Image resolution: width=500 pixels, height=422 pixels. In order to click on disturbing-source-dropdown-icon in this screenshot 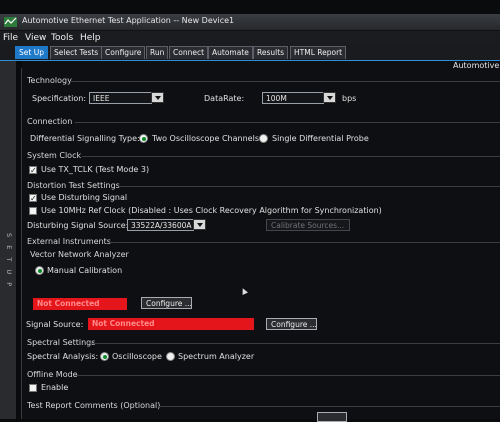, I will do `click(199, 224)`.